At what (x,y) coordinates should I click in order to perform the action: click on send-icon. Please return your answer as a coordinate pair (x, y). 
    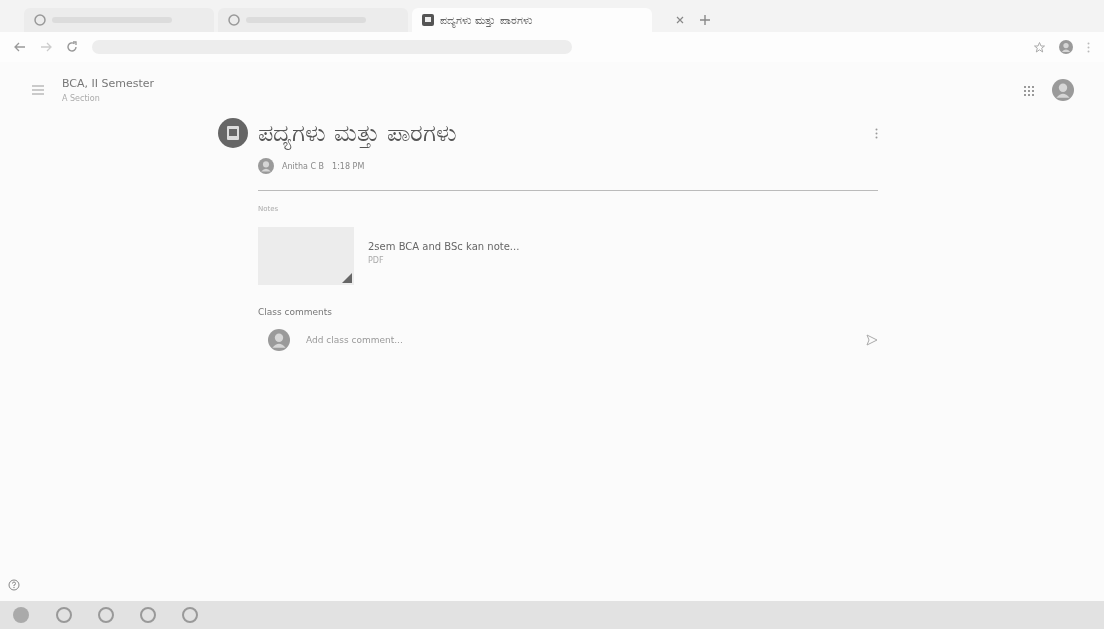
    Looking at the image, I should click on (872, 340).